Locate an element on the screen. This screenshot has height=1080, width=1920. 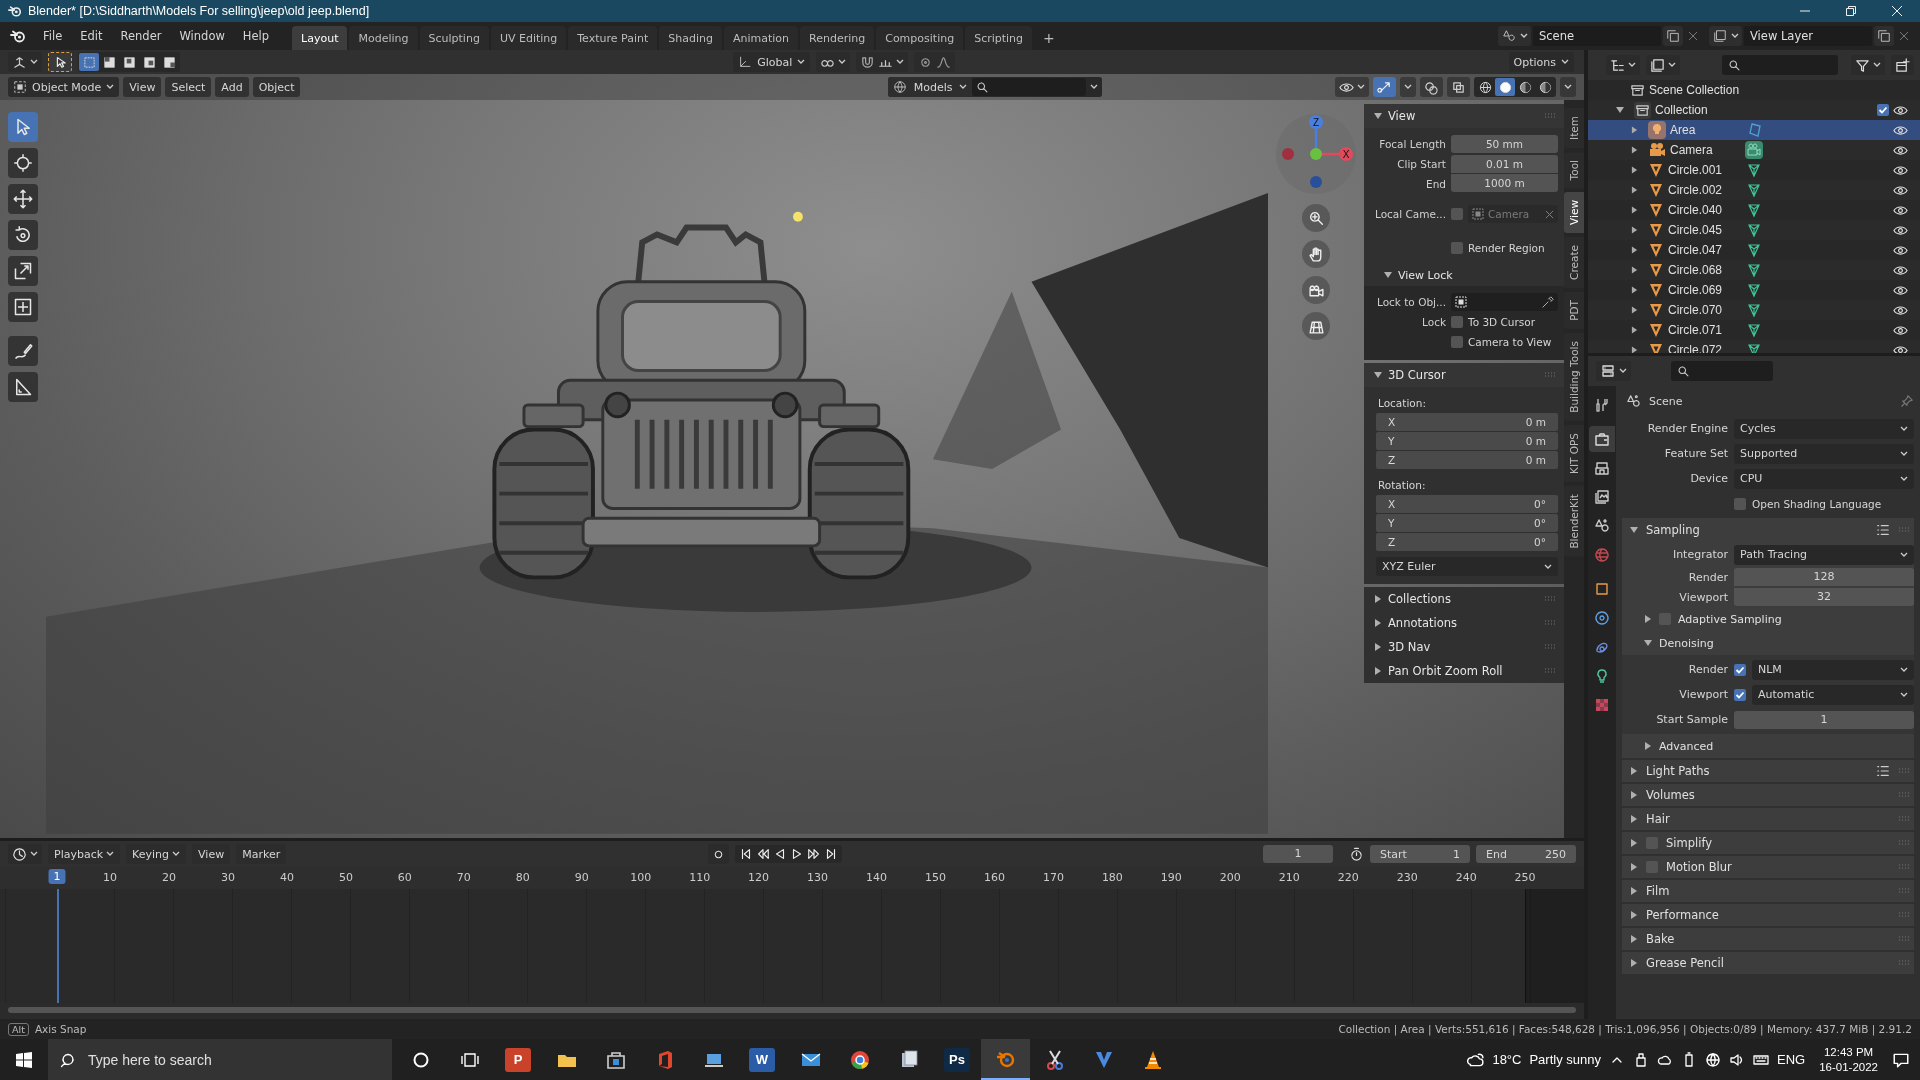
proportional-editing-button is located at coordinates (935, 62).